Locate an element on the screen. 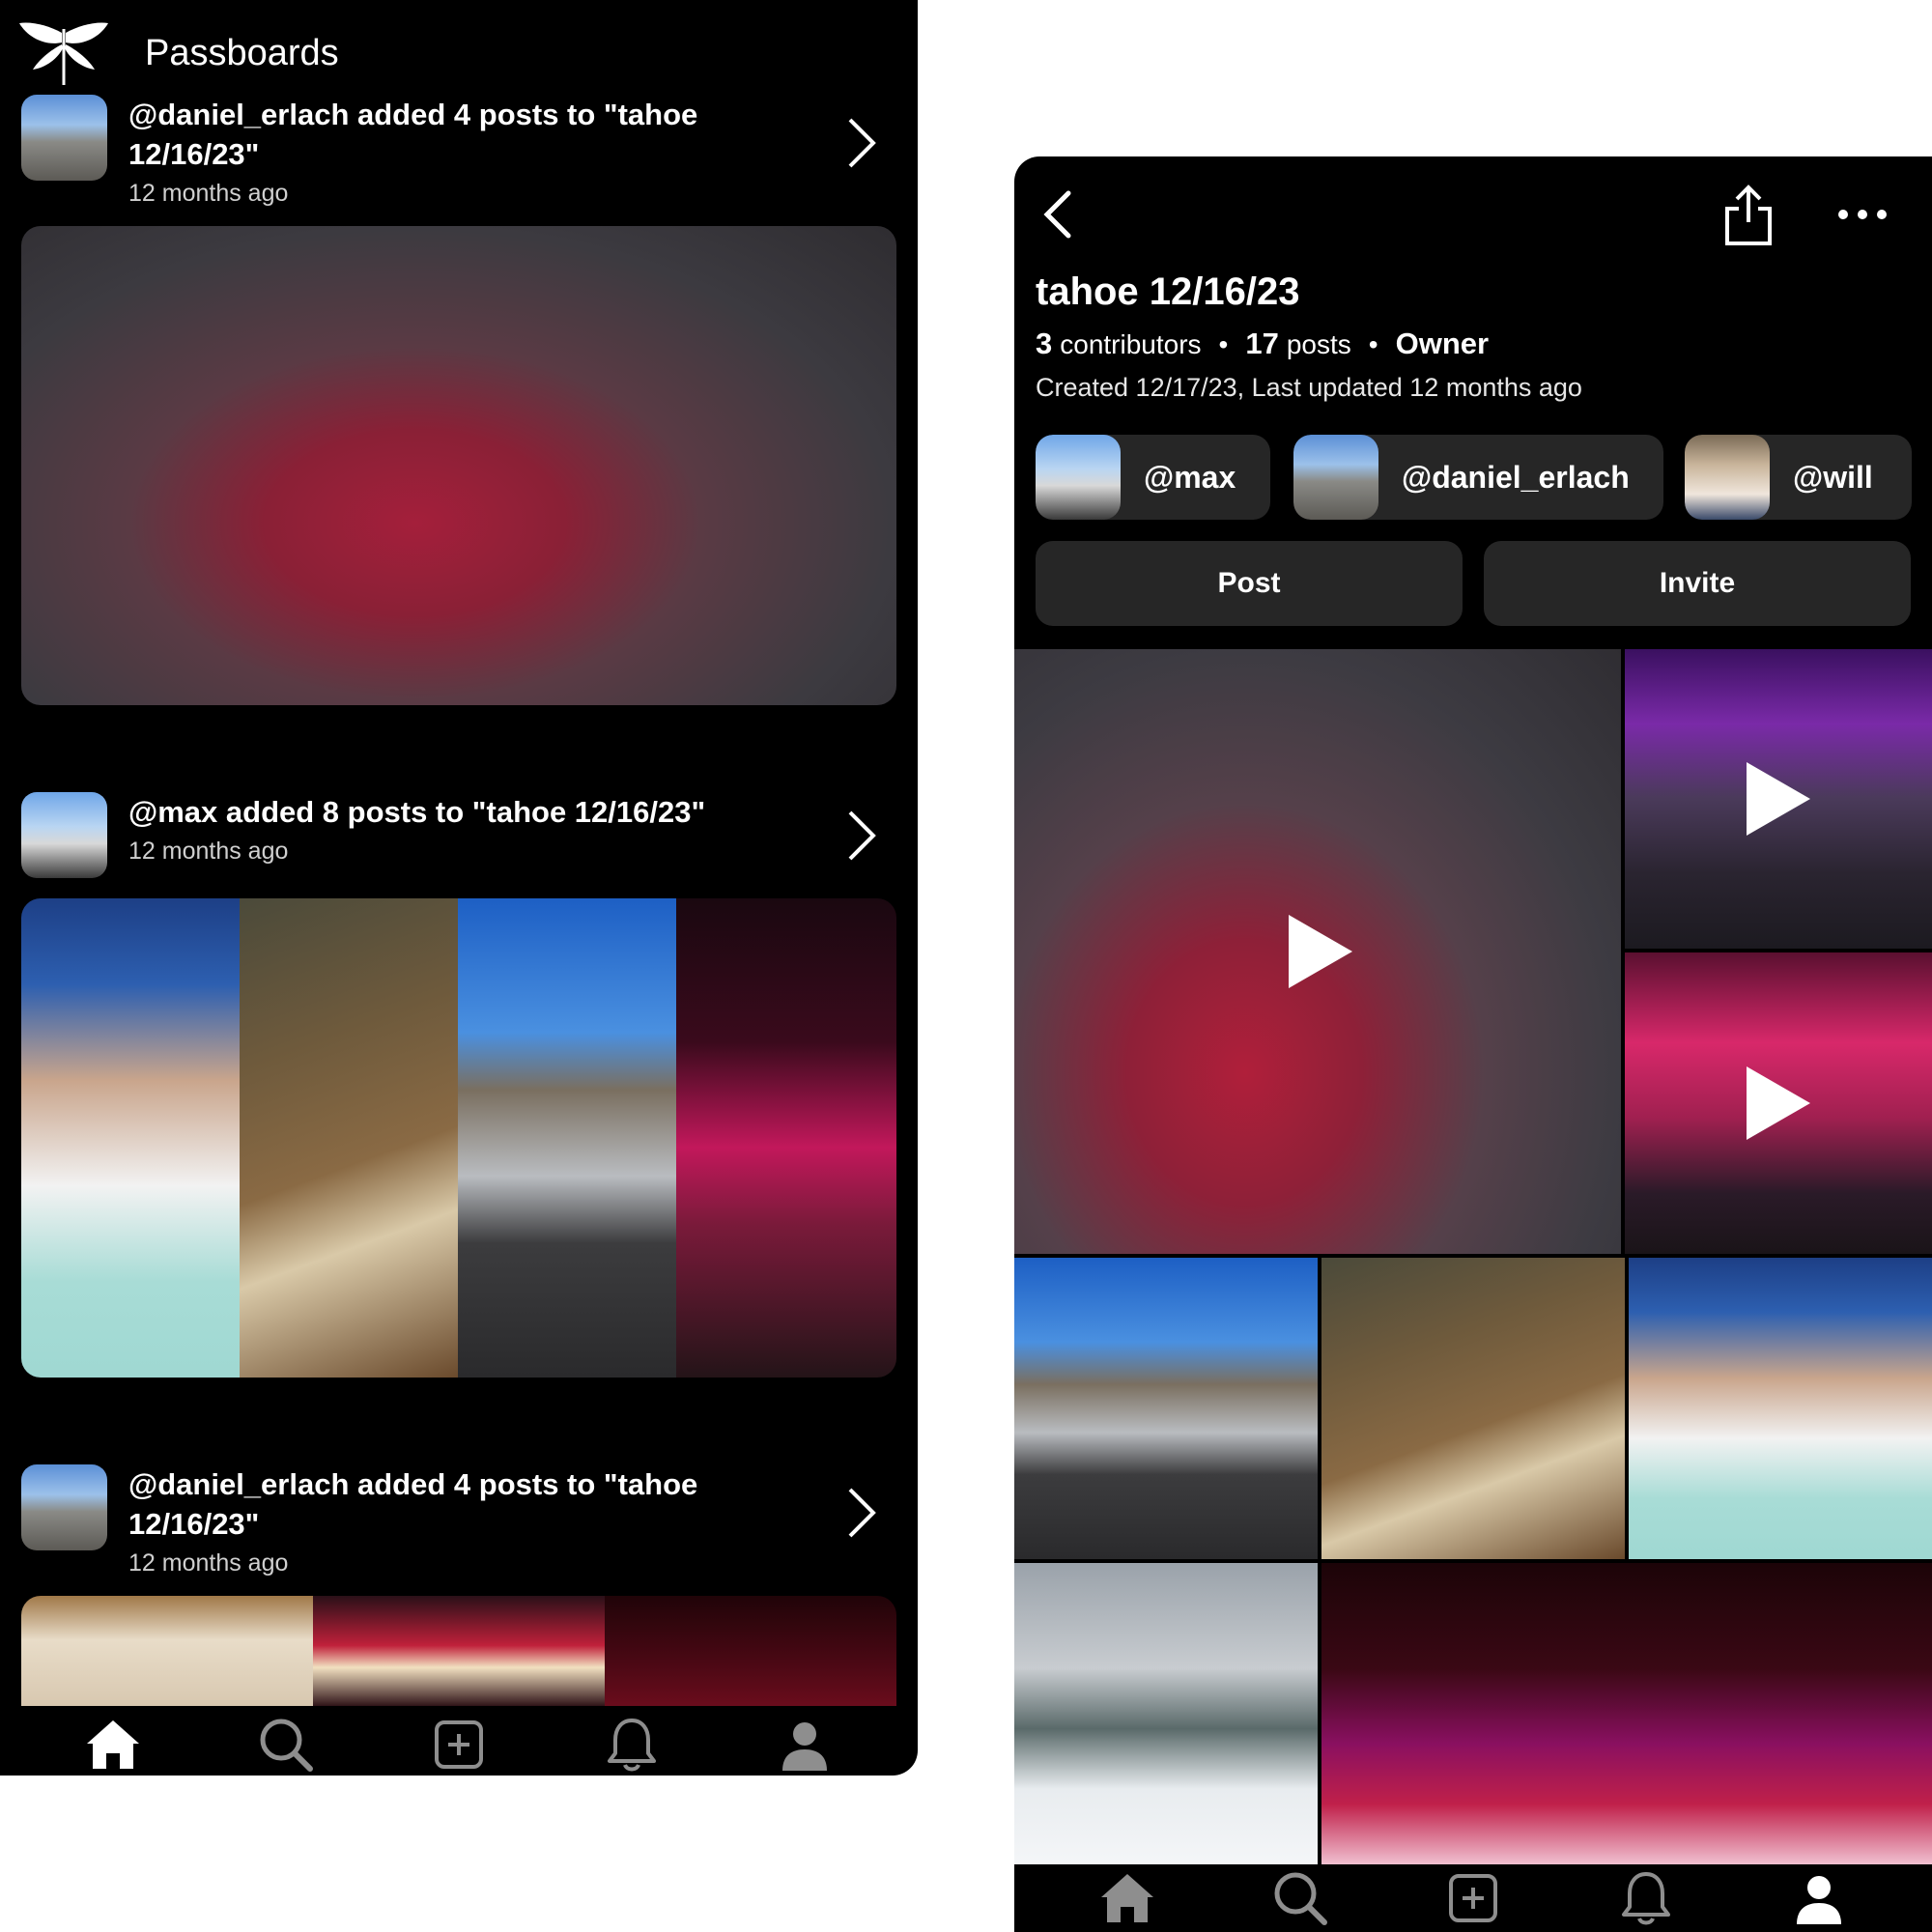  board-stats: 3 contributors • 17 posts • Owner is located at coordinates (1262, 344).